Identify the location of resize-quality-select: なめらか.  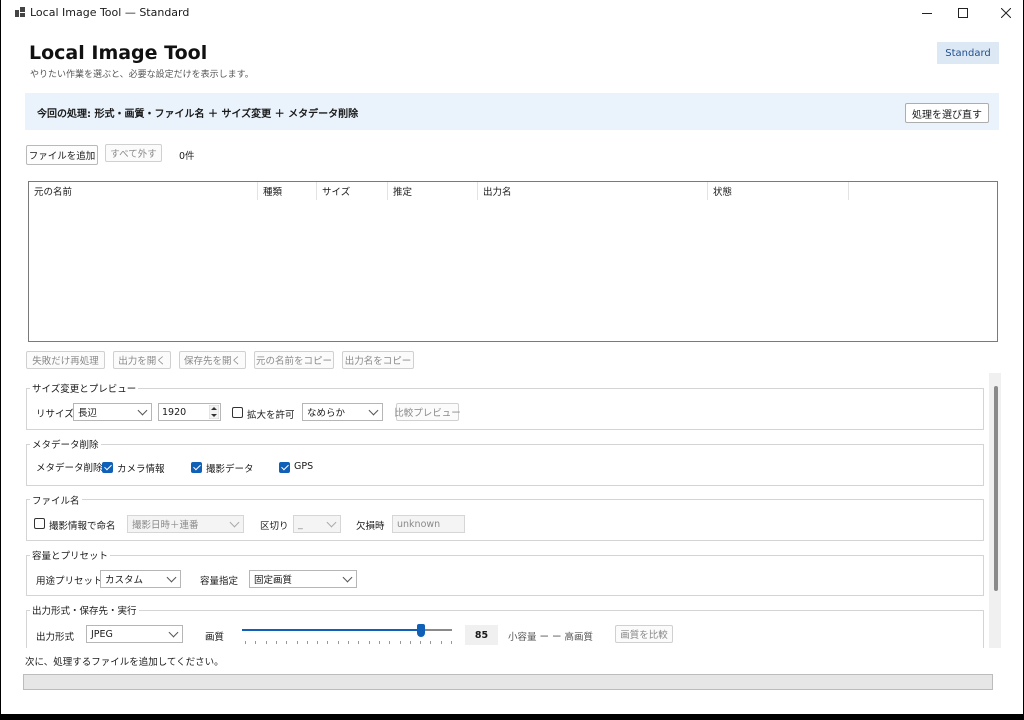
(342, 412).